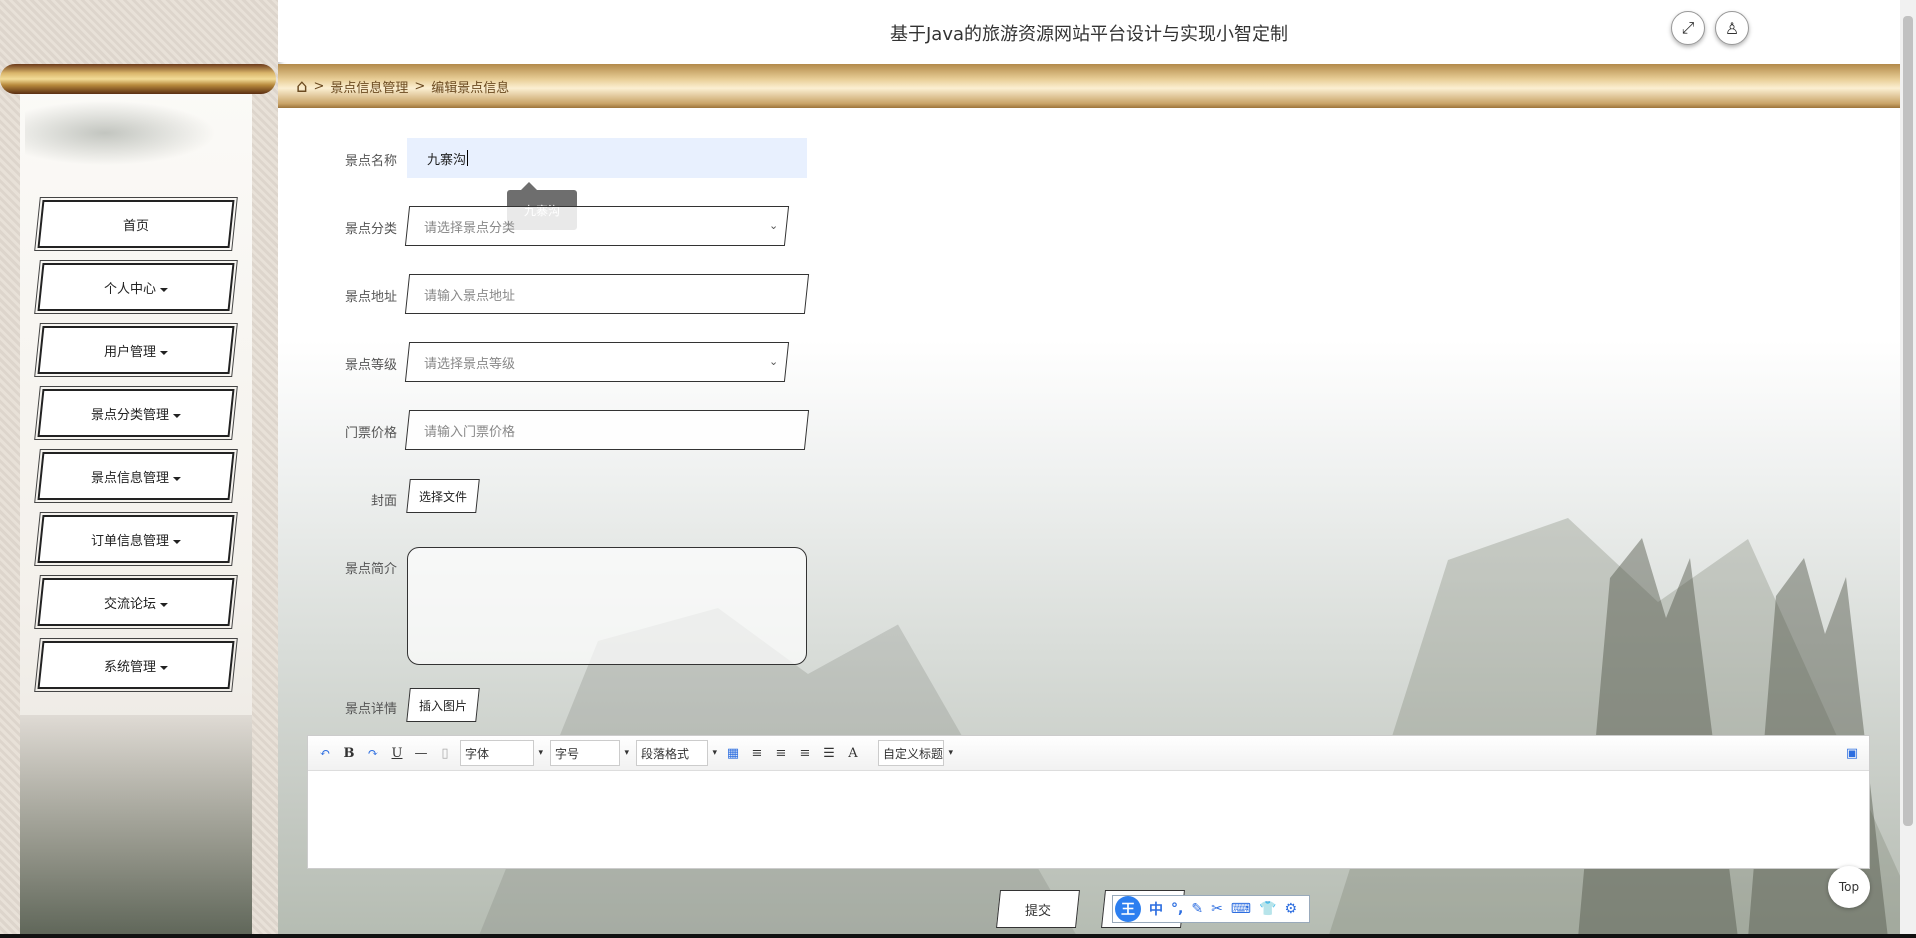 This screenshot has width=1916, height=938. What do you see at coordinates (1217, 909) in the screenshot?
I see `scissors-icon: ✂` at bounding box center [1217, 909].